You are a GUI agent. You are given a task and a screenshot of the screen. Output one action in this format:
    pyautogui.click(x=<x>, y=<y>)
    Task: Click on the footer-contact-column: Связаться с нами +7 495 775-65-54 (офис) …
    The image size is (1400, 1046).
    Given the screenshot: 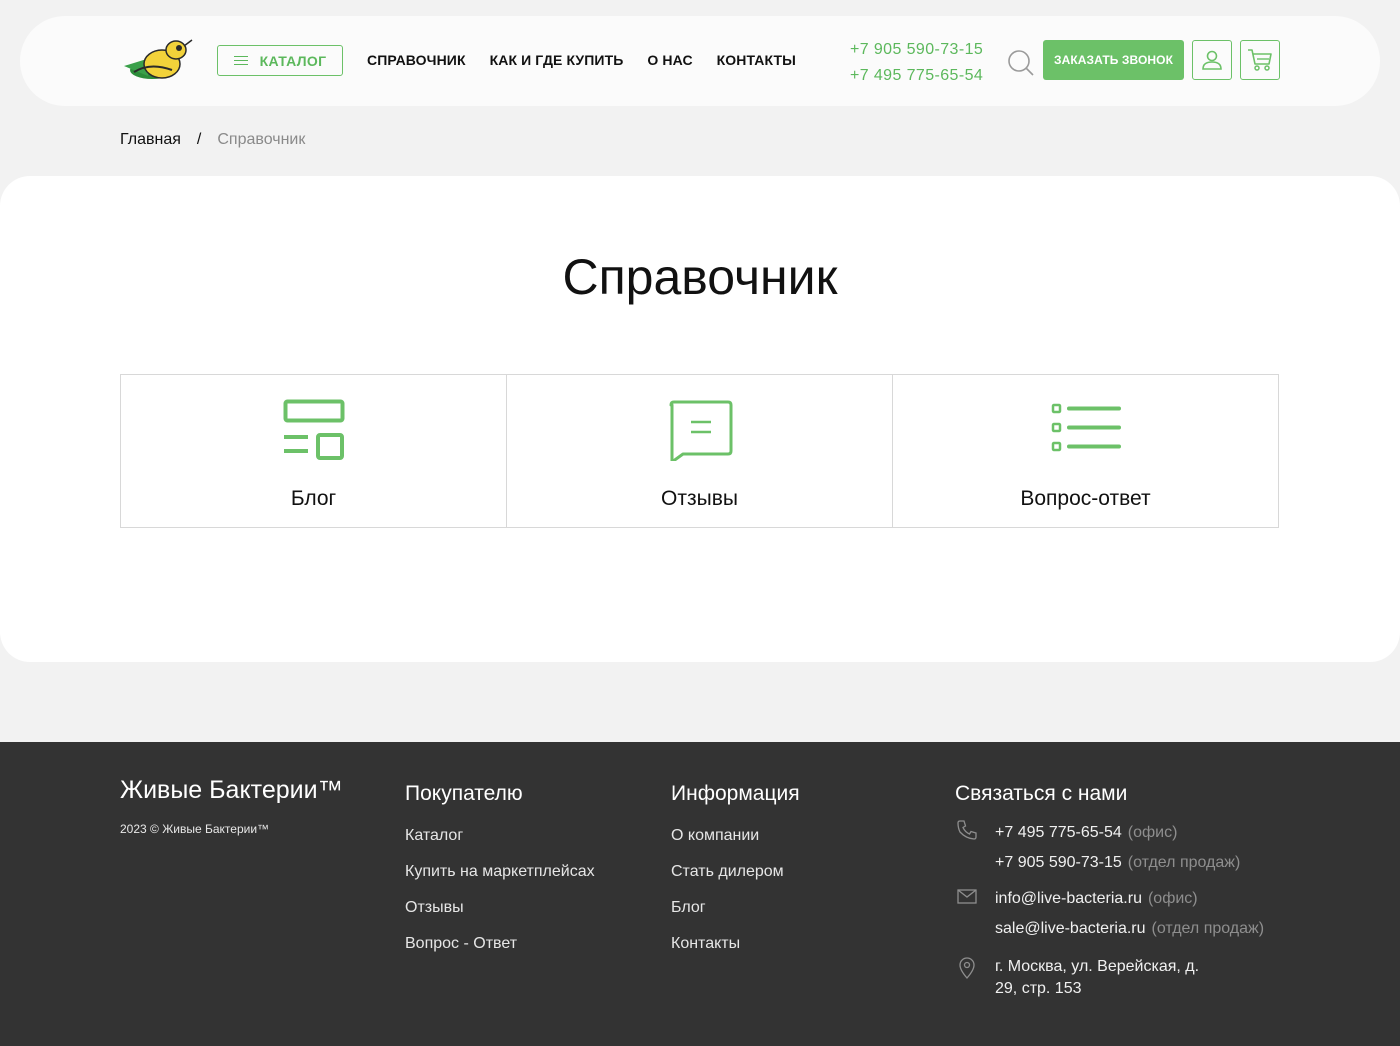 What is the action you would take?
    pyautogui.click(x=1125, y=912)
    